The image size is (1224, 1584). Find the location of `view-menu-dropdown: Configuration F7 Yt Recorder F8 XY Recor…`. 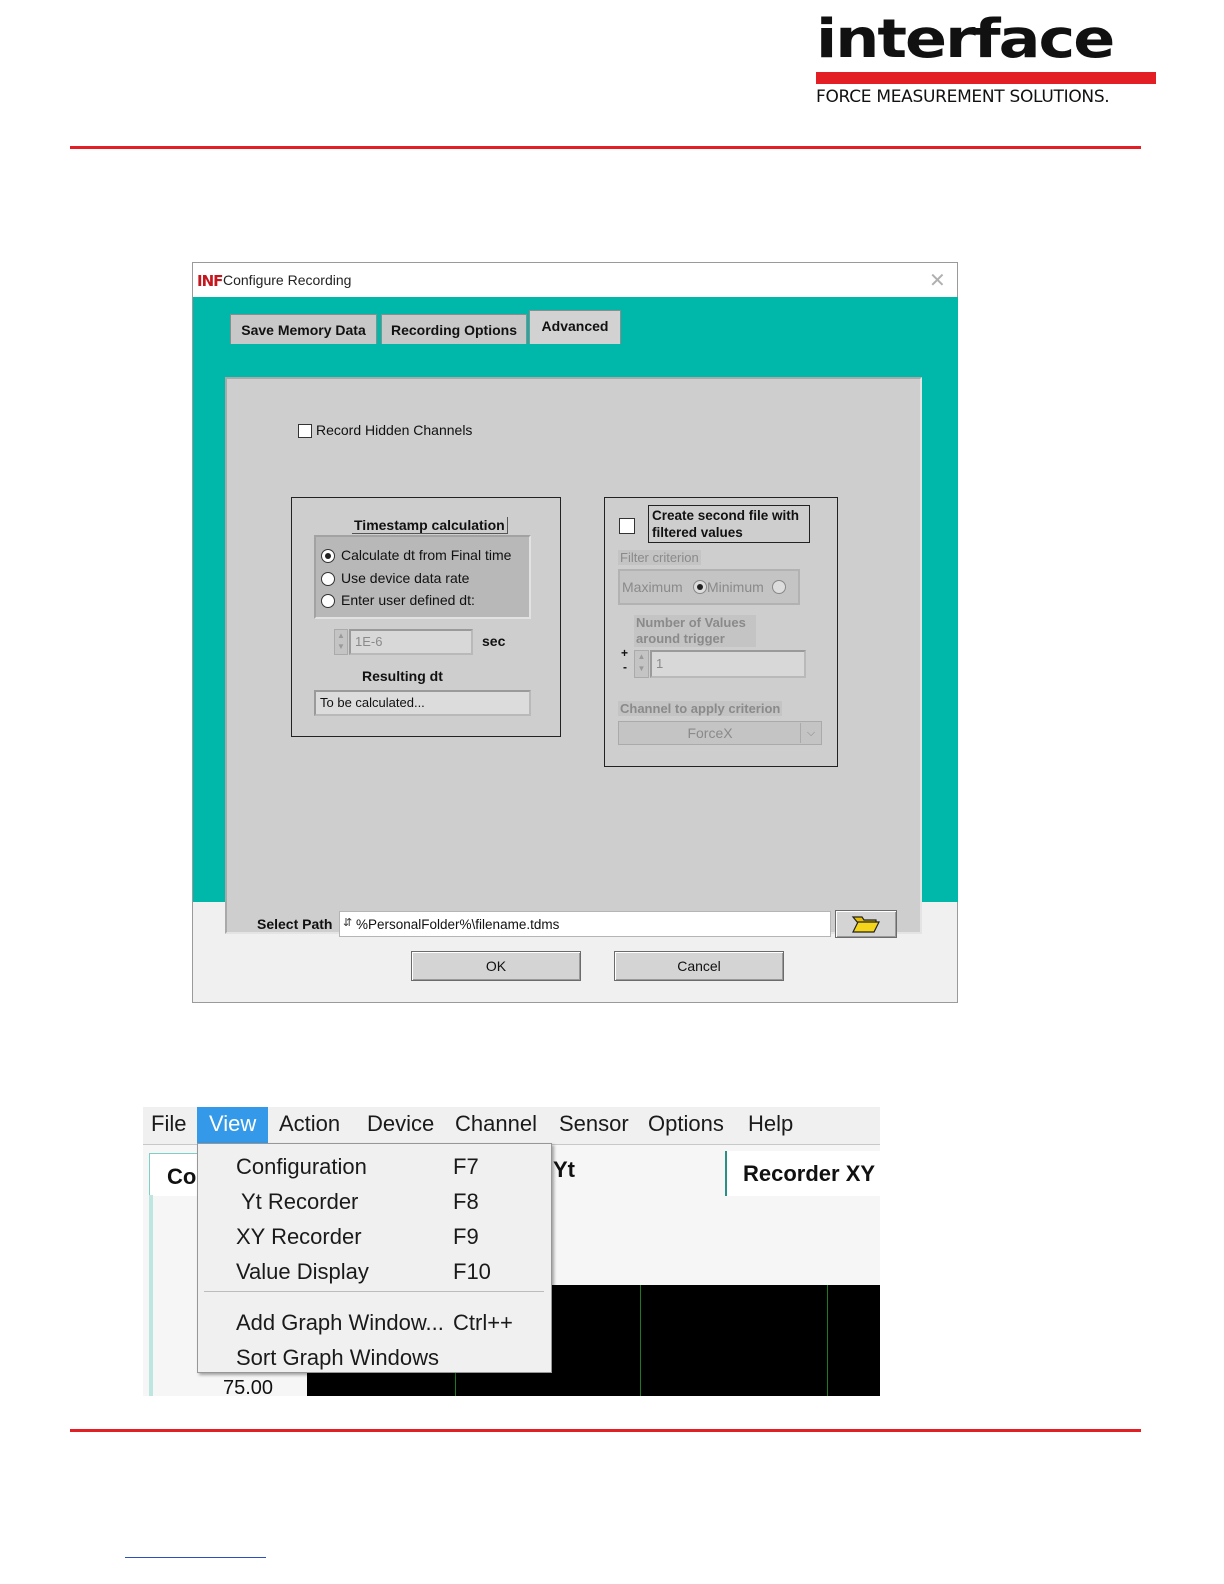

view-menu-dropdown: Configuration F7 Yt Recorder F8 XY Recor… is located at coordinates (374, 1258).